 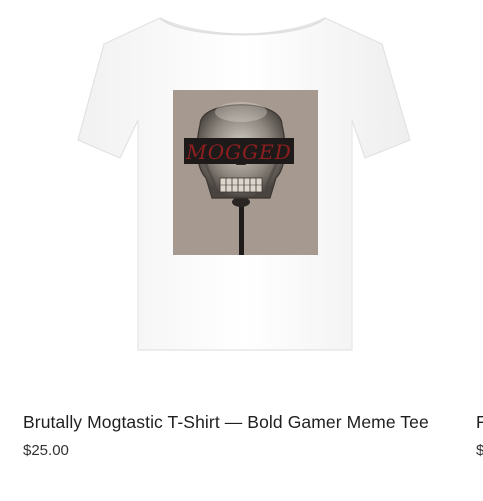 I want to click on next-product-card-partial: F $, so click(x=479, y=250).